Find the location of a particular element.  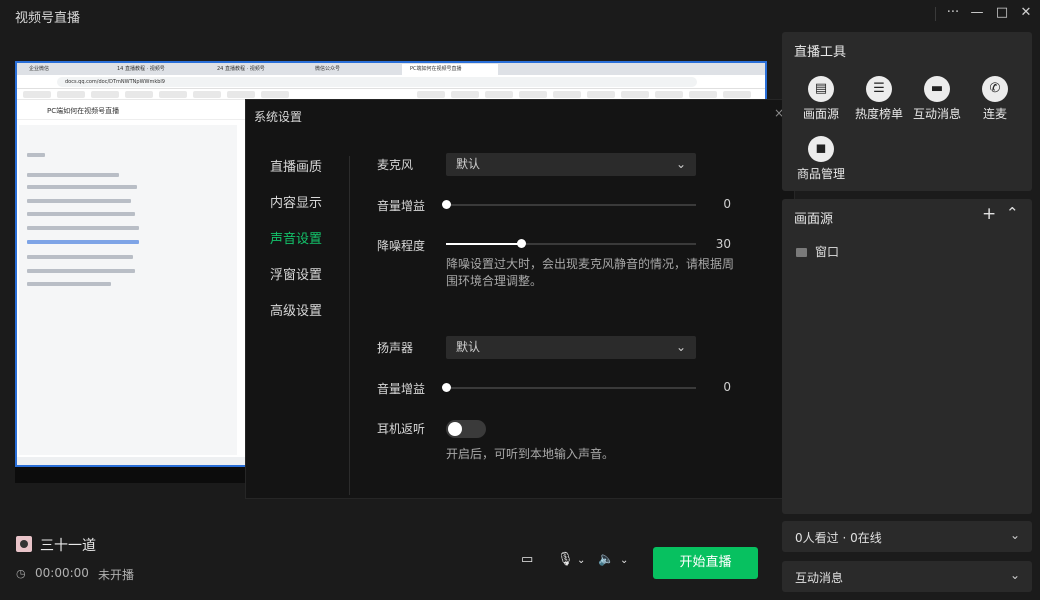

tool-hot-ranking: ☰ 热度榜单 is located at coordinates (879, 99).